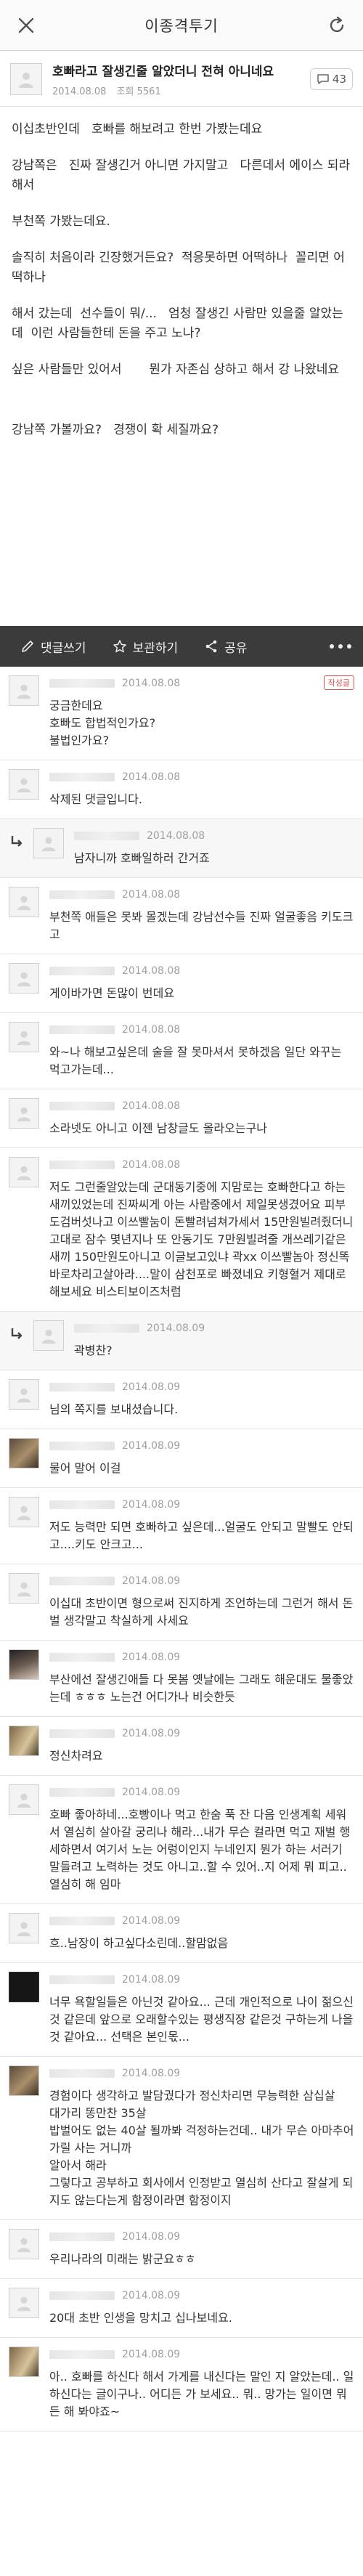 This screenshot has width=363, height=2576. What do you see at coordinates (27, 646) in the screenshot?
I see `pencil-icon` at bounding box center [27, 646].